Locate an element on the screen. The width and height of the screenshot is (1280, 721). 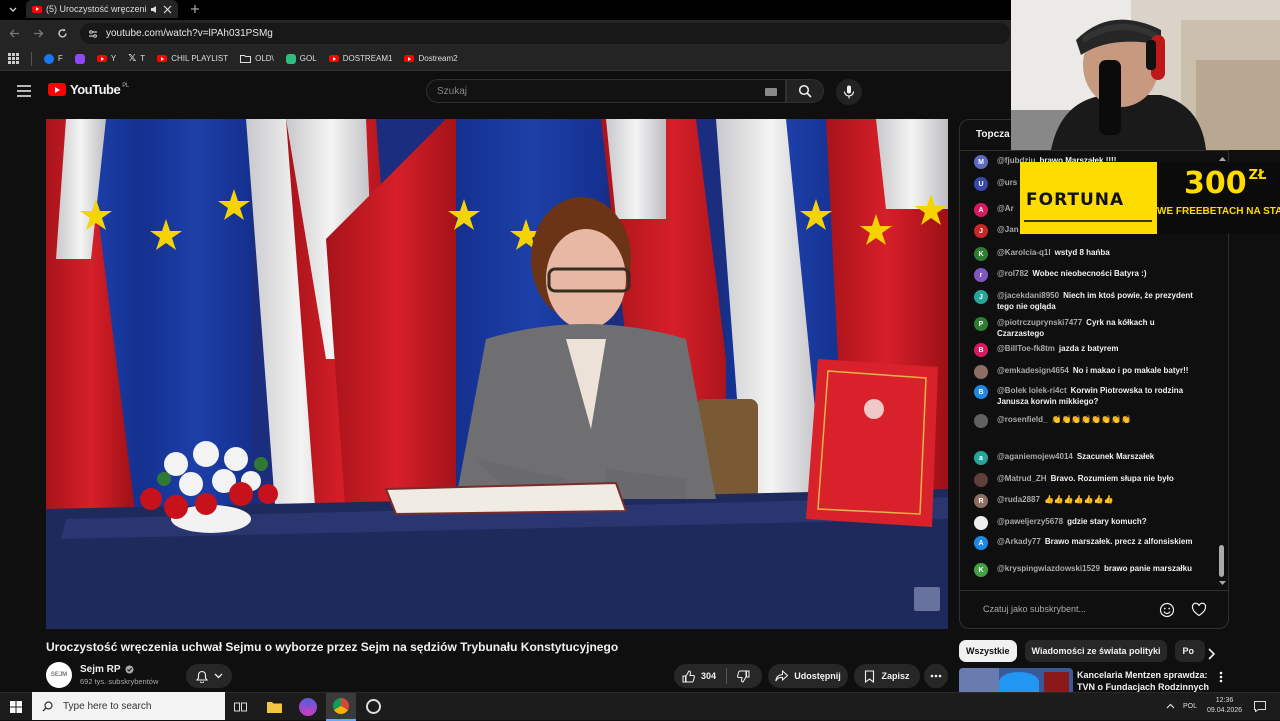
chat-author: @urs is located at coordinates (1007, 182).